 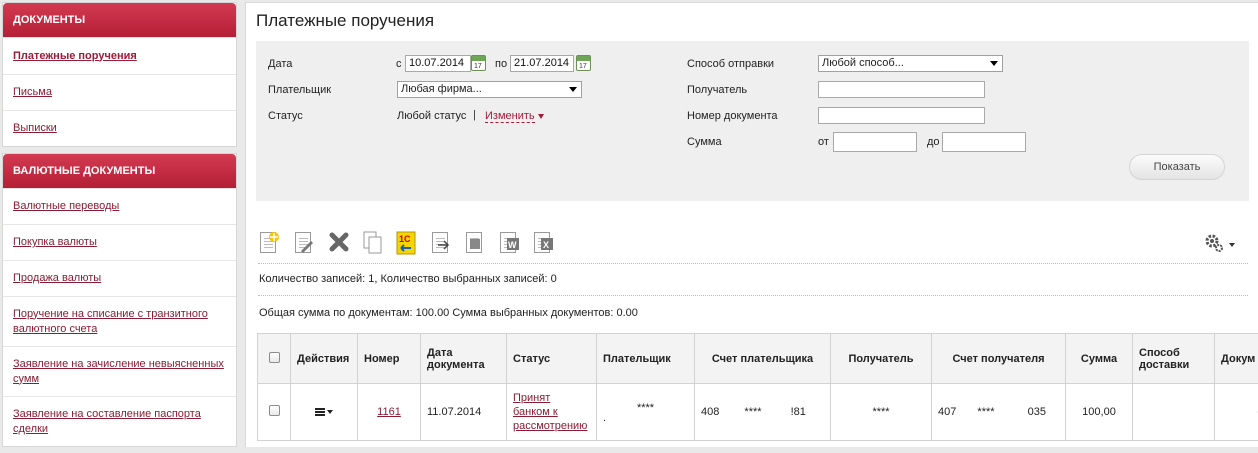 I want to click on payer-account-part: 408, so click(x=710, y=412).